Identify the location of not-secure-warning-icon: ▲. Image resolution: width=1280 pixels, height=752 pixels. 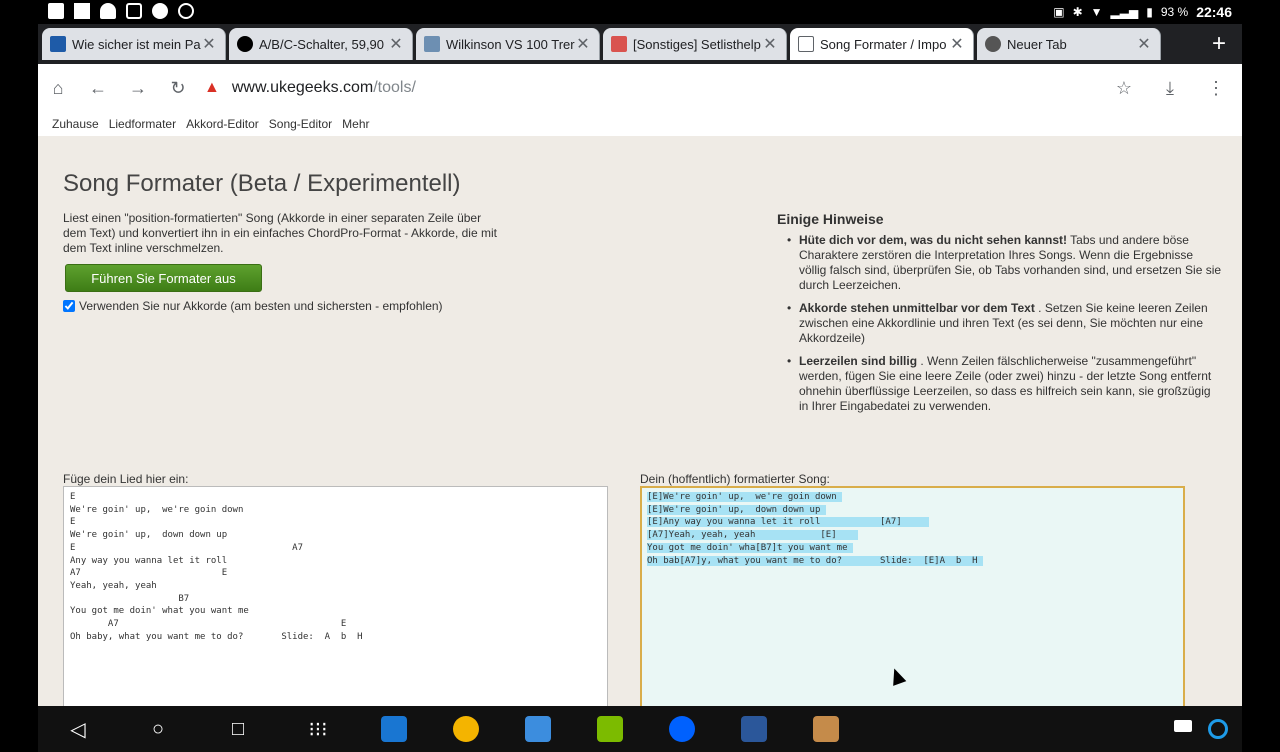
(212, 88).